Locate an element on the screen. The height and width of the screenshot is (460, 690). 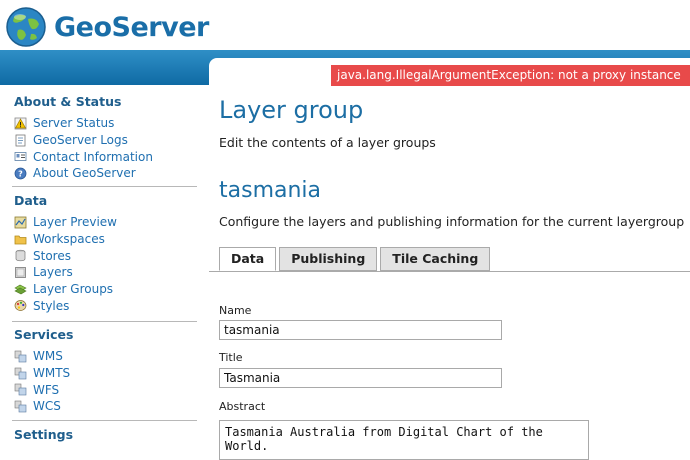
sidebar-item-layer-preview: Layer Preview is located at coordinates (105, 222).